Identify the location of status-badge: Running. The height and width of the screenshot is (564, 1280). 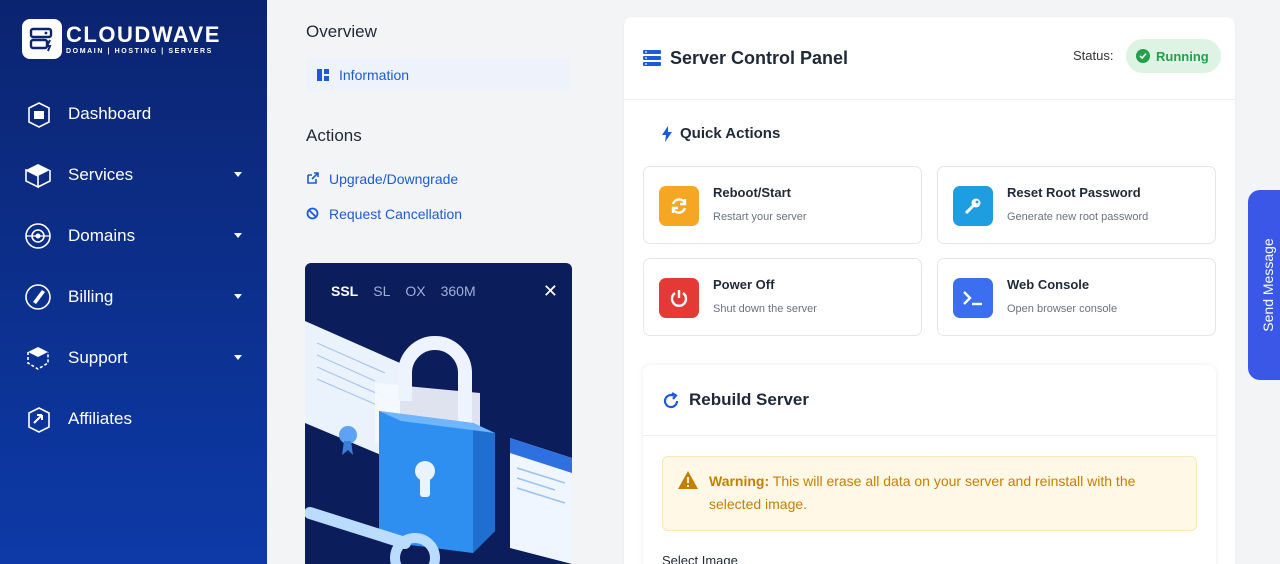
(1173, 56).